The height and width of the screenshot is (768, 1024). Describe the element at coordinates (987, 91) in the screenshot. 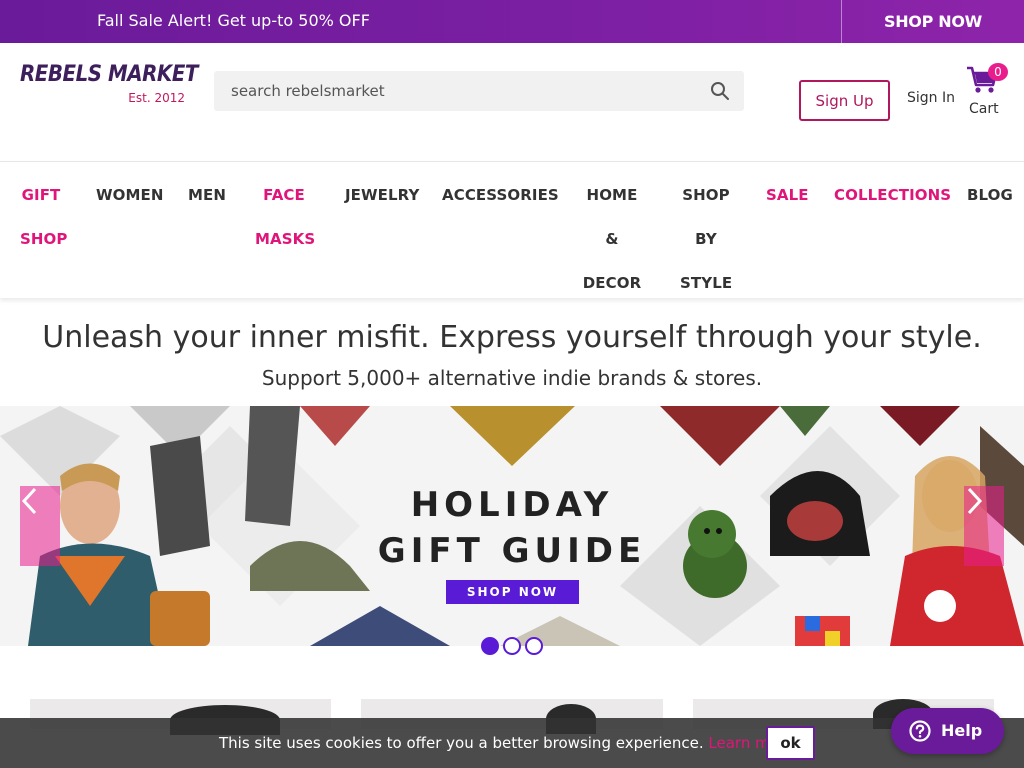

I see `cart-button: 0 Cart` at that location.